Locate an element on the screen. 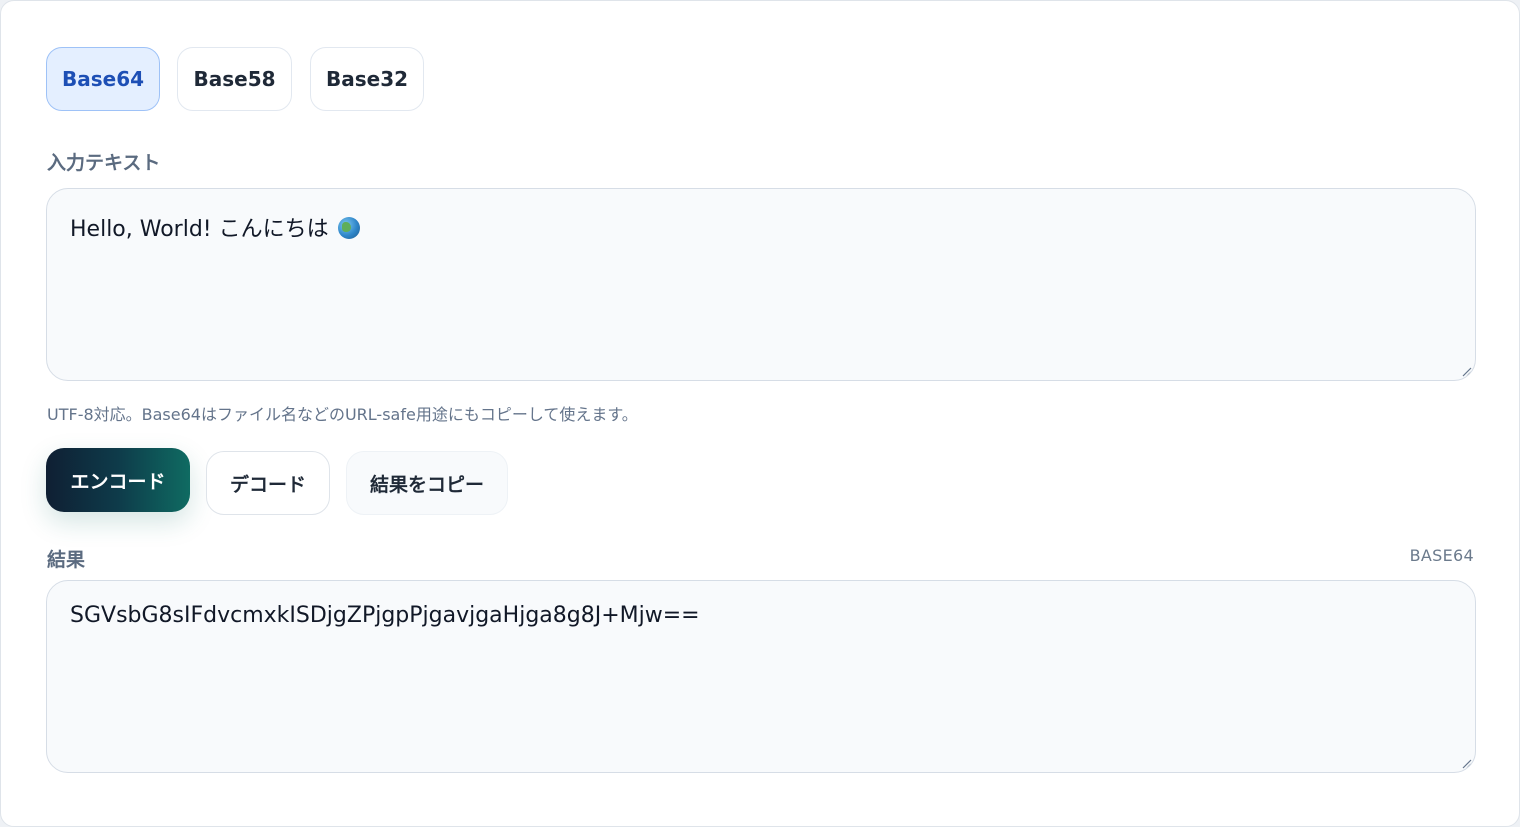  action-buttons: エンコード デコード 結果をコピー is located at coordinates (277, 481).